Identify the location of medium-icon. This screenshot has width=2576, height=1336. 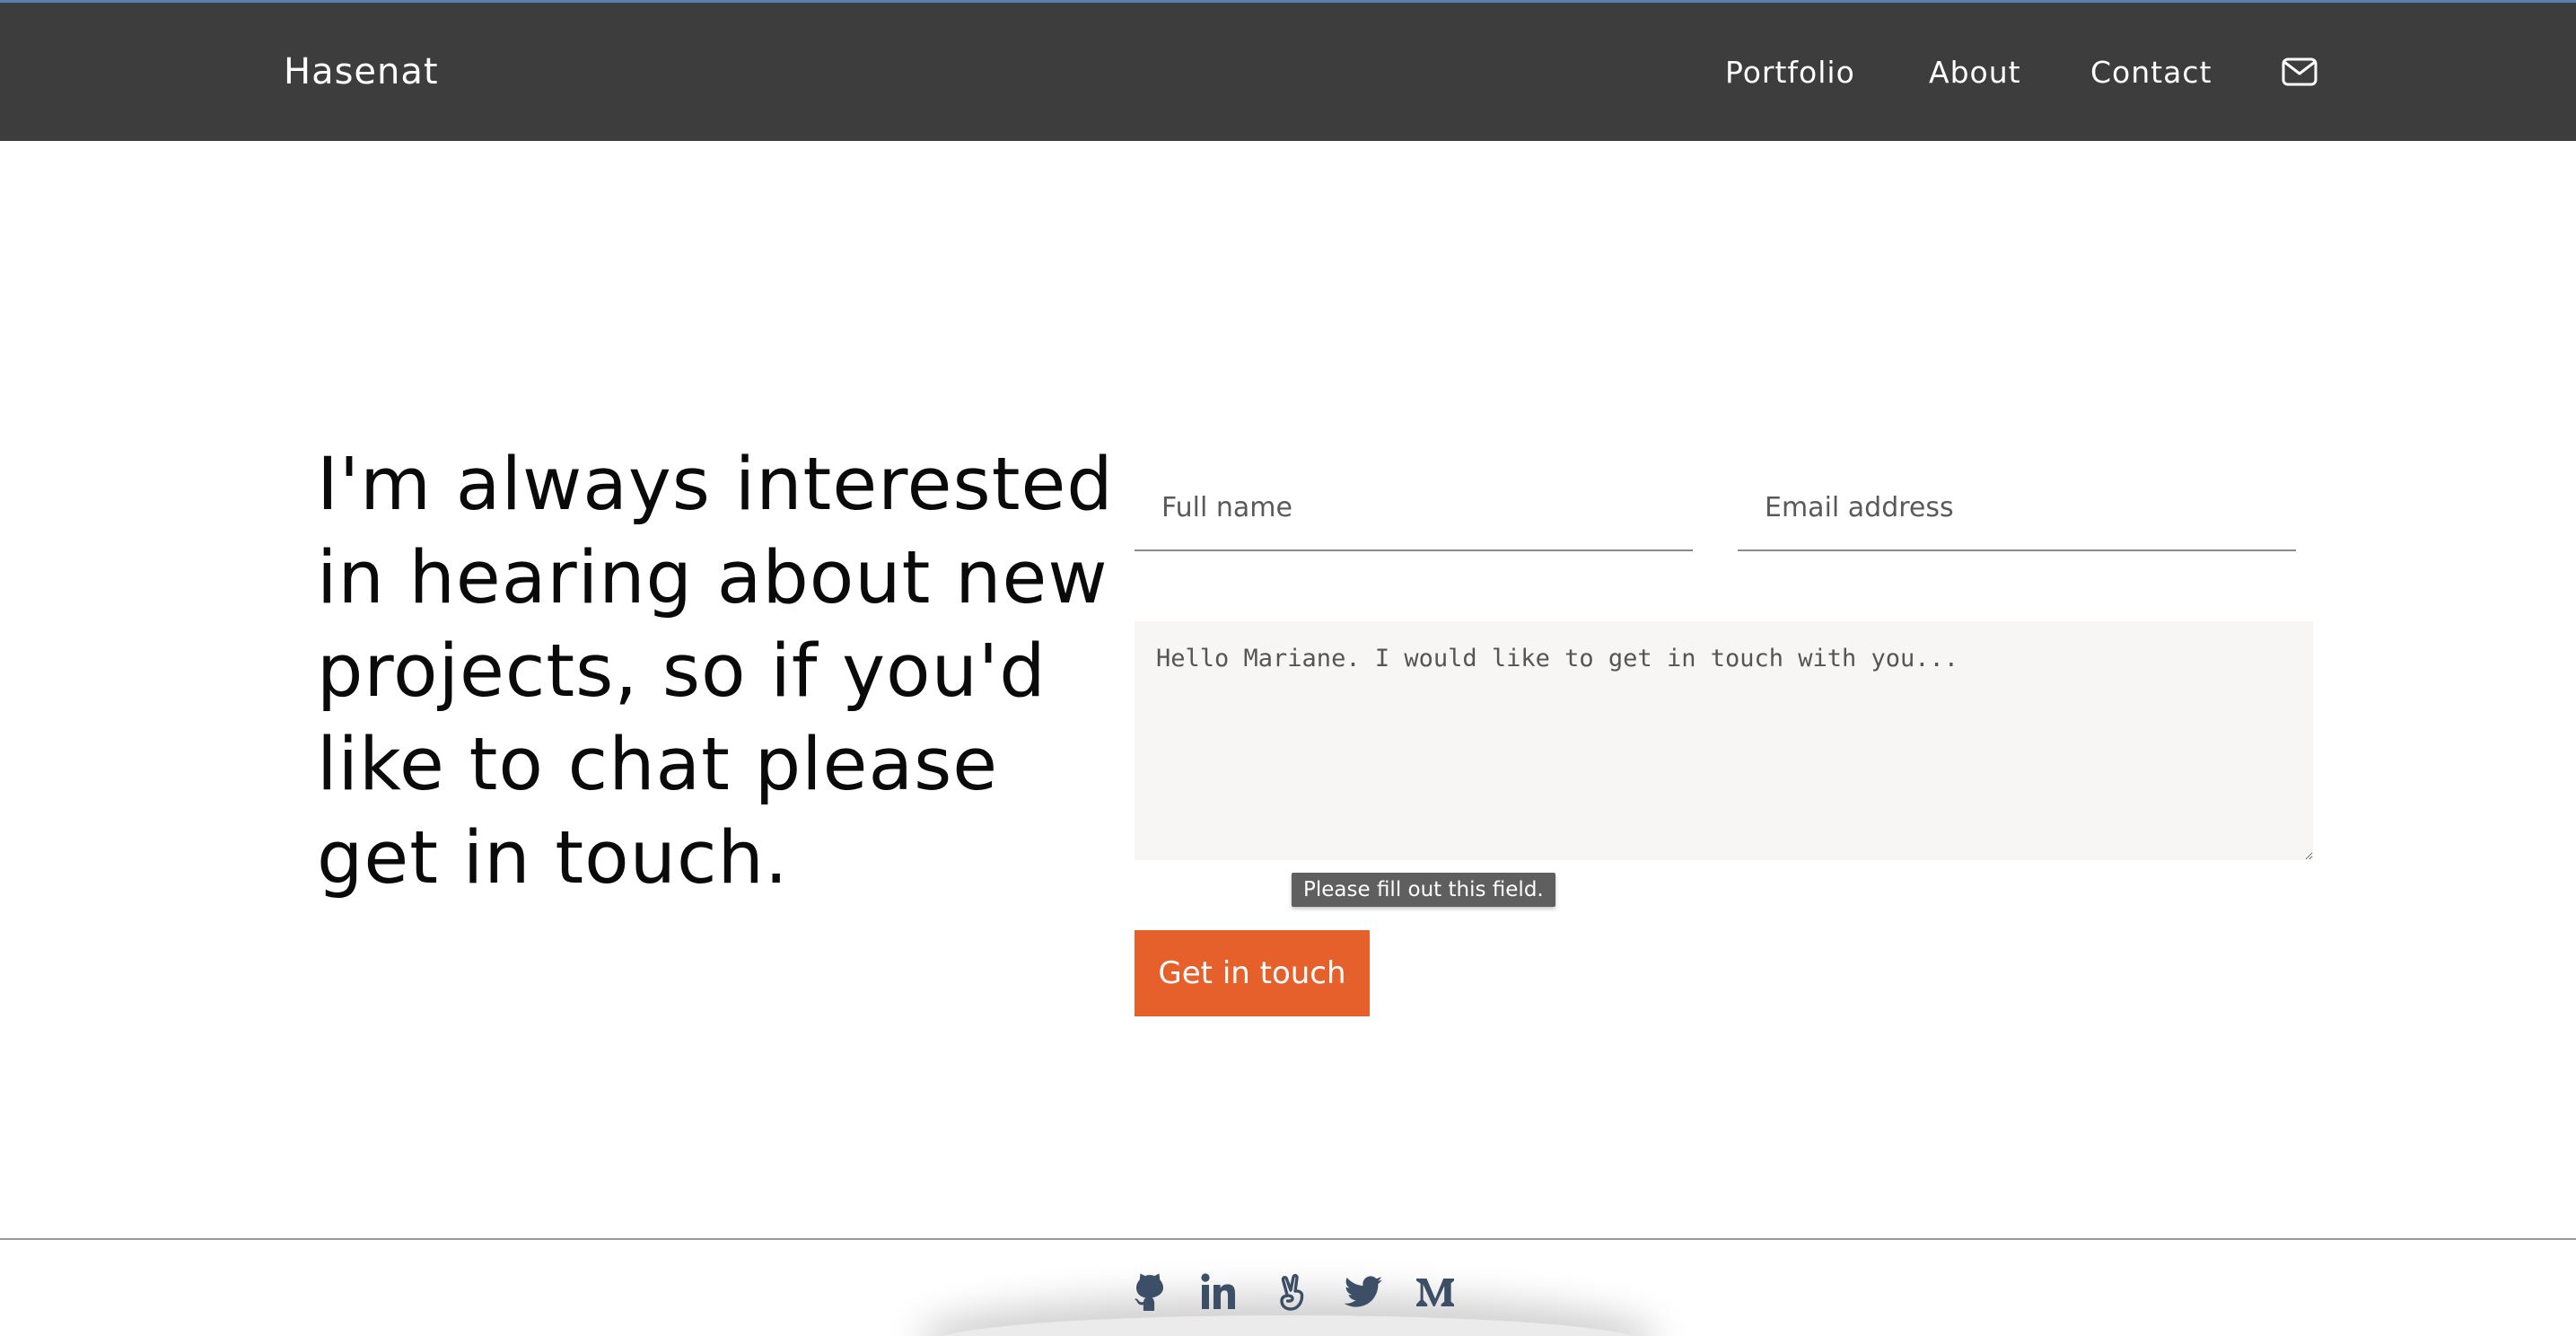
(1435, 1292).